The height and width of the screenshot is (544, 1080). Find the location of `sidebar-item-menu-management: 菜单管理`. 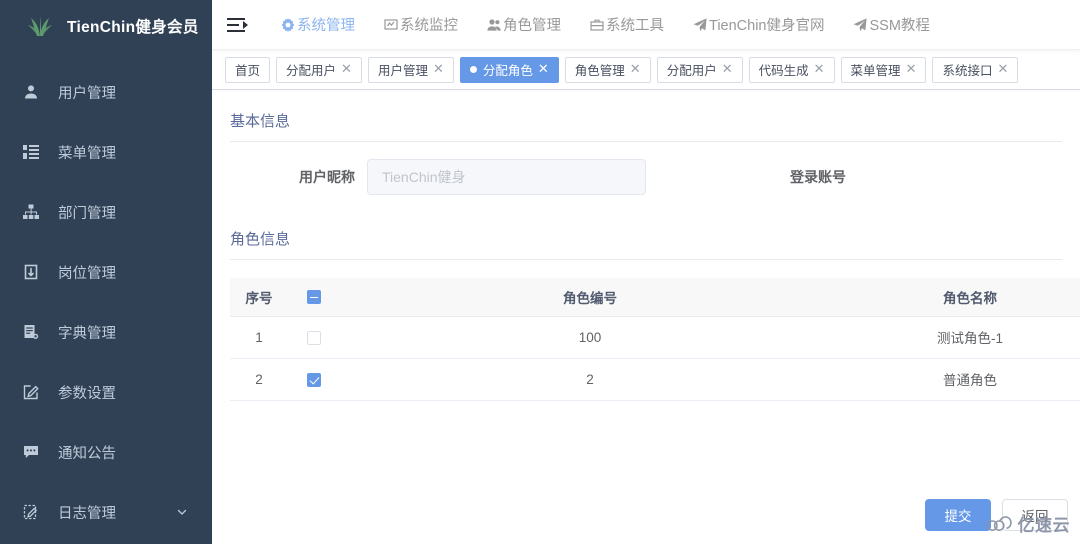

sidebar-item-menu-management: 菜单管理 is located at coordinates (106, 152).